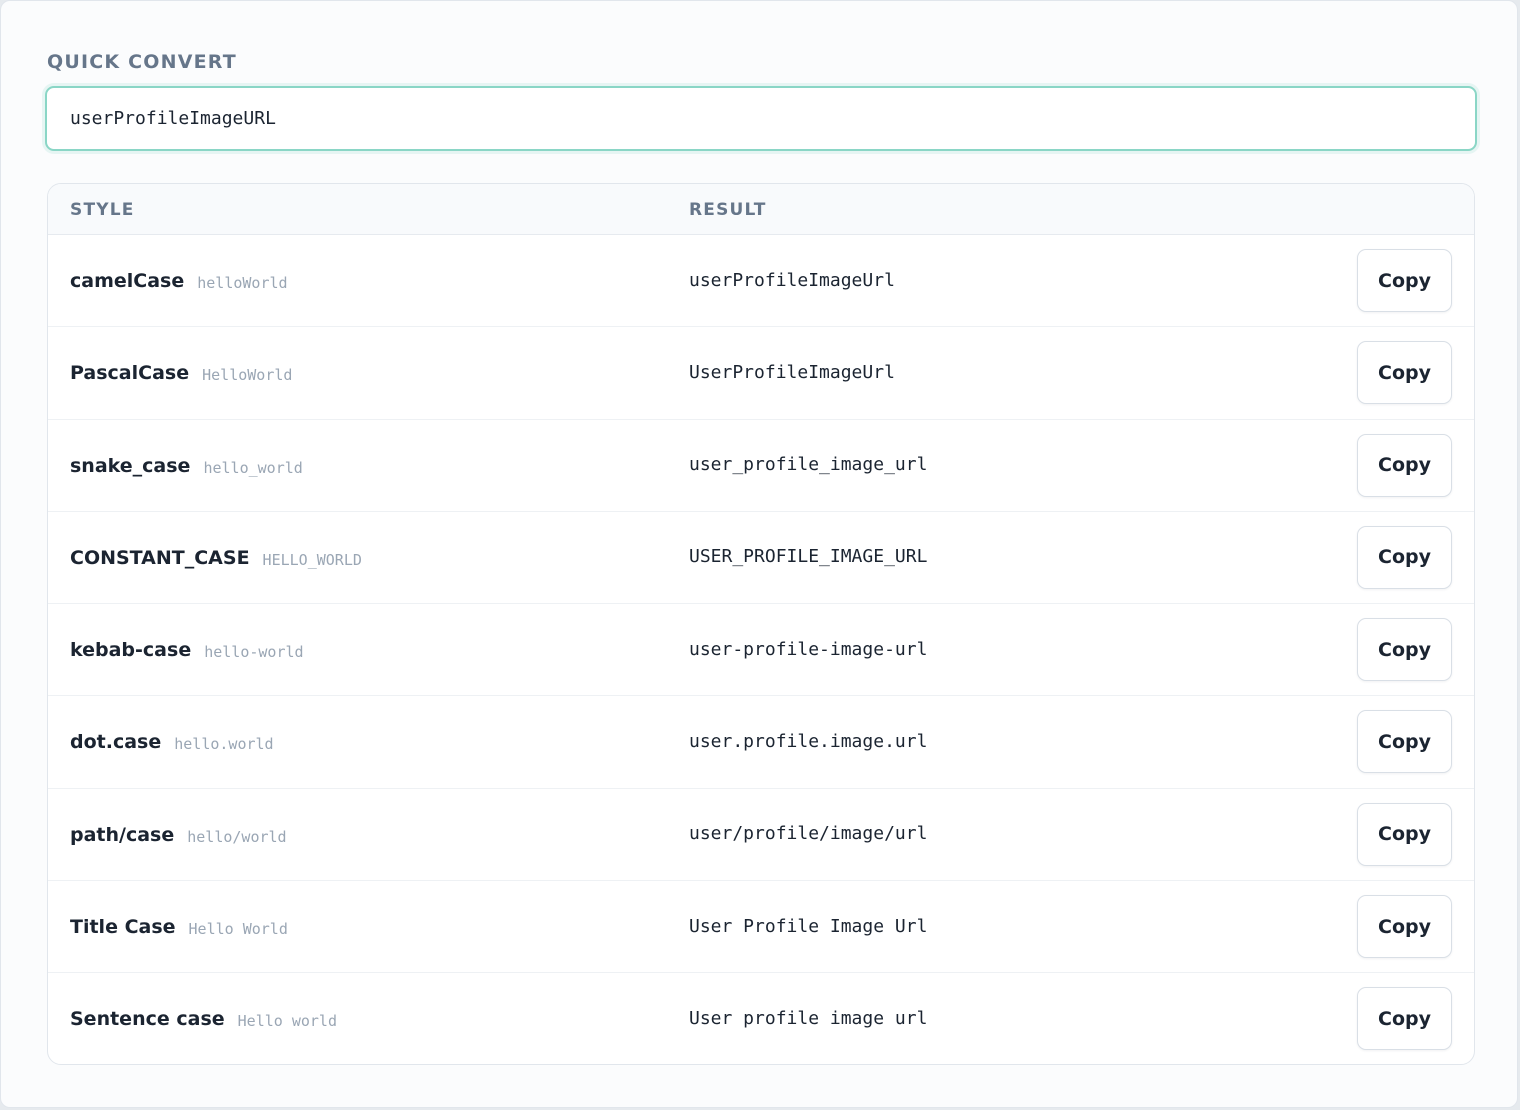  I want to click on style-name: dot.case, so click(116, 742).